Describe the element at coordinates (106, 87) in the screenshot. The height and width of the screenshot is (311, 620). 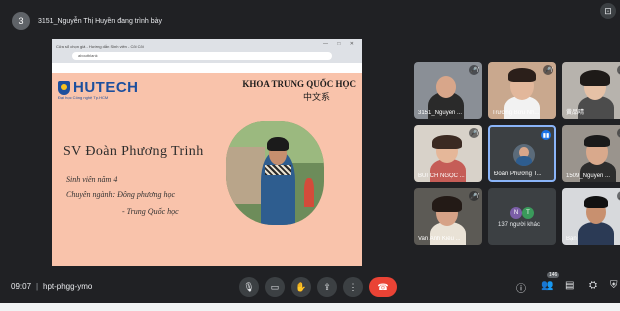
I see `logo-text: HUTECH` at that location.